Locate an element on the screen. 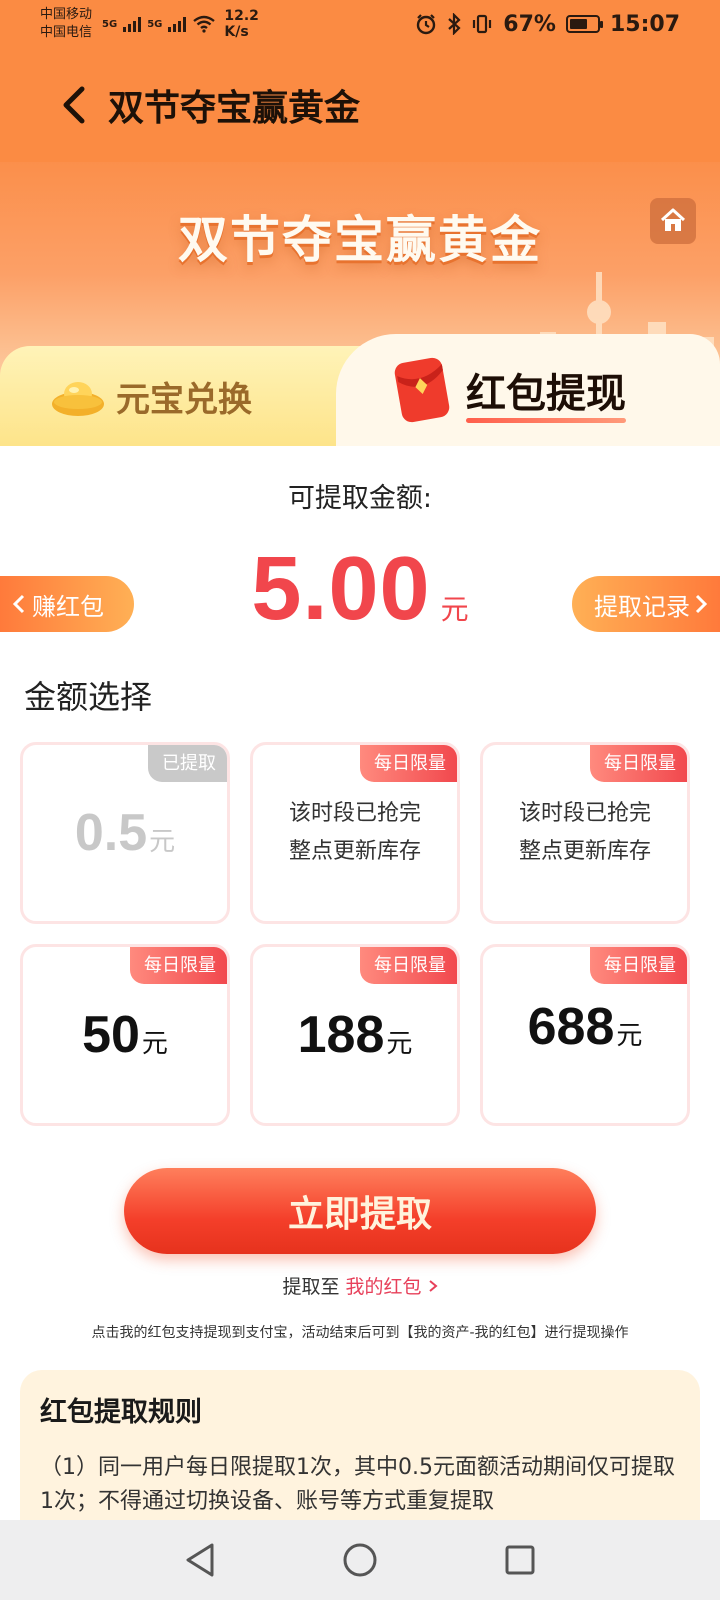 The height and width of the screenshot is (1600, 720). tab-ingot-exchange: 元宝兑换 is located at coordinates (180, 396).